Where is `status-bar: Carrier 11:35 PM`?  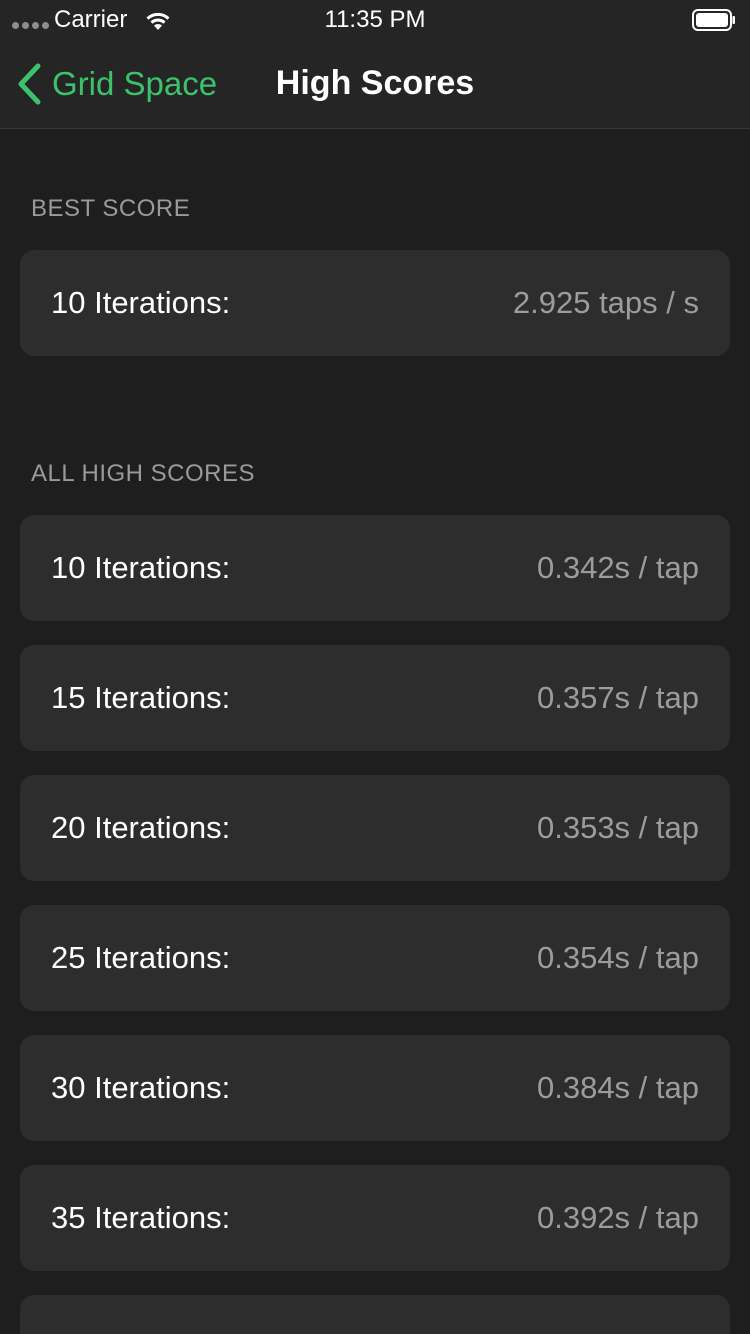 status-bar: Carrier 11:35 PM is located at coordinates (375, 20).